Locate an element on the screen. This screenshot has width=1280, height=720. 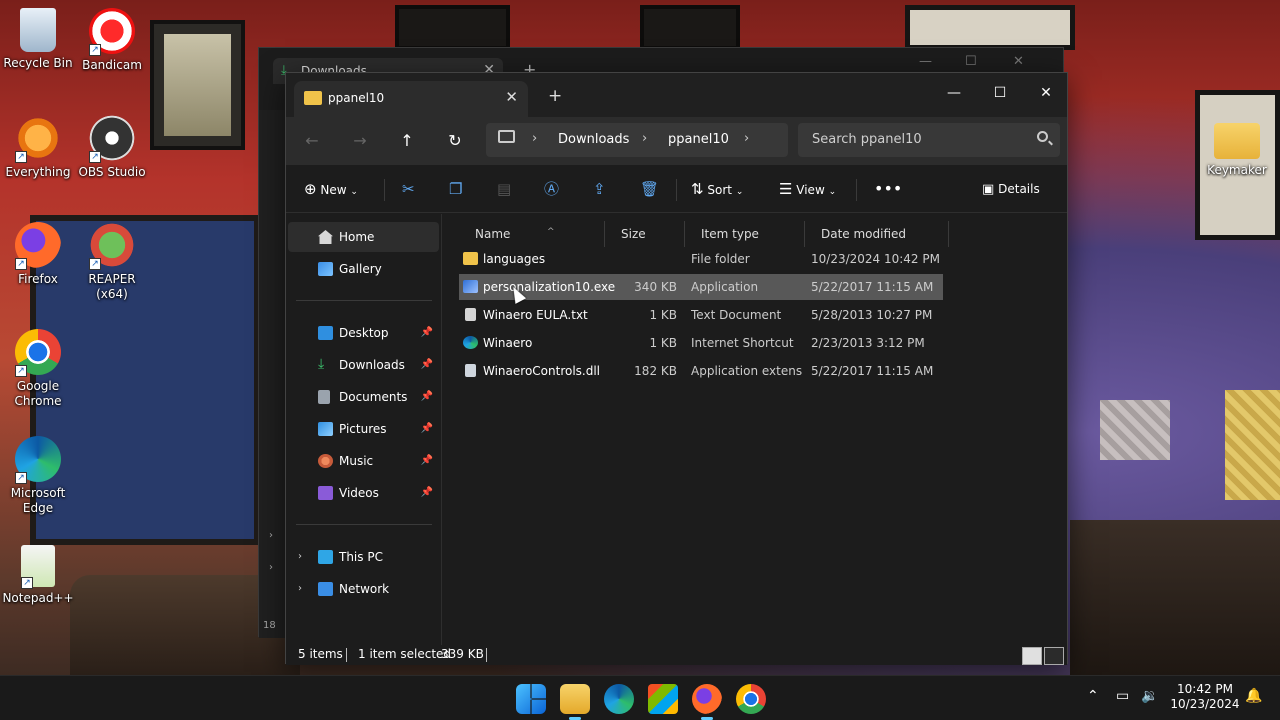
share-button: ⇪ is located at coordinates (599, 189).